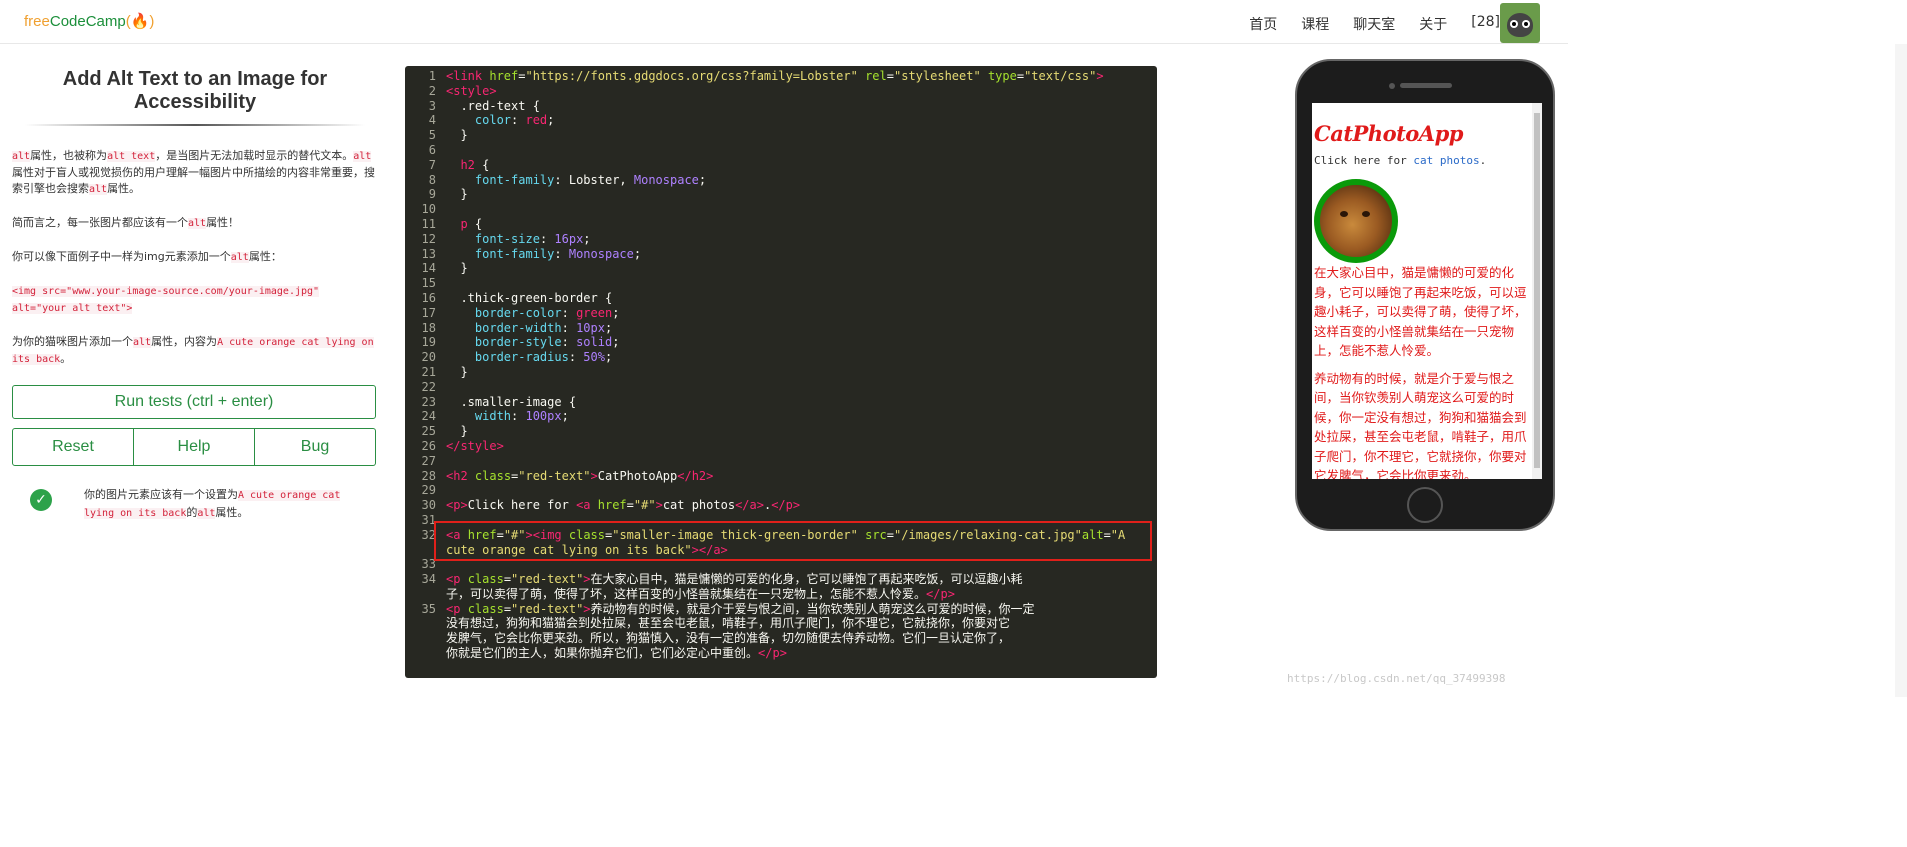  I want to click on test-text: 的, so click(192, 512).